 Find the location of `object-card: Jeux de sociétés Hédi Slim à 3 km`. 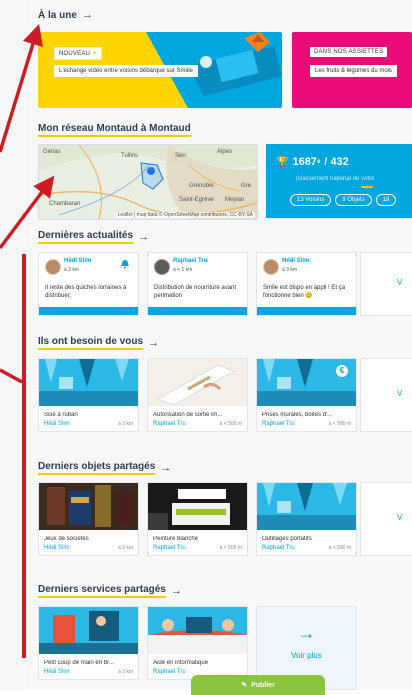

object-card: Jeux de sociétés Hédi Slim à 3 km is located at coordinates (88, 519).